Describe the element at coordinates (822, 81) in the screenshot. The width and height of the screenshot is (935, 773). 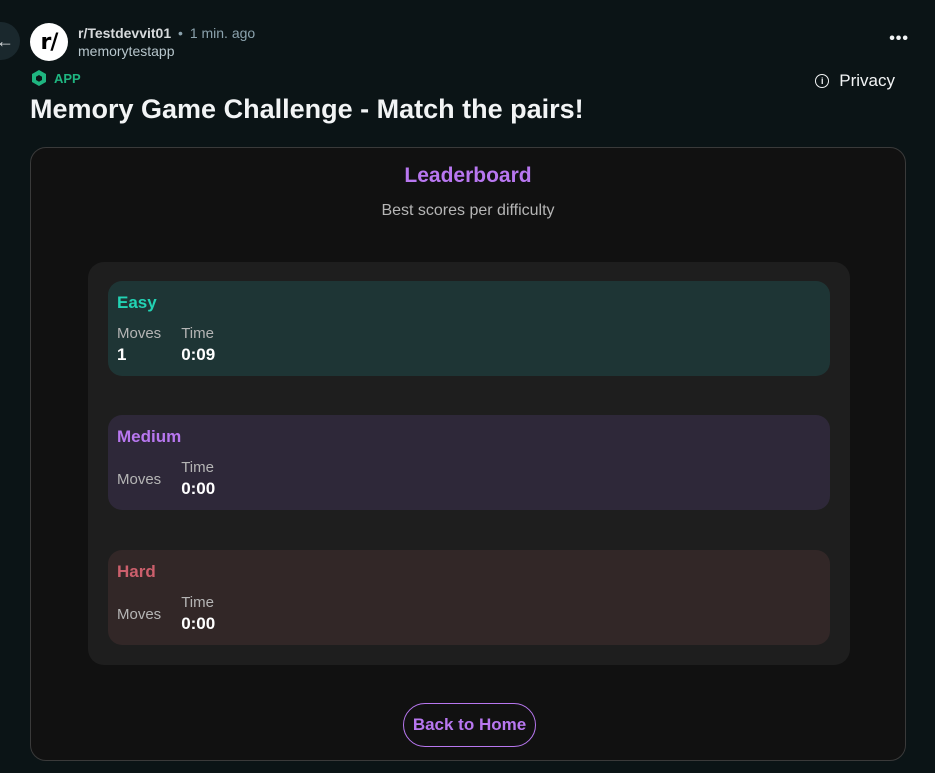
I see `info-icon: i` at that location.